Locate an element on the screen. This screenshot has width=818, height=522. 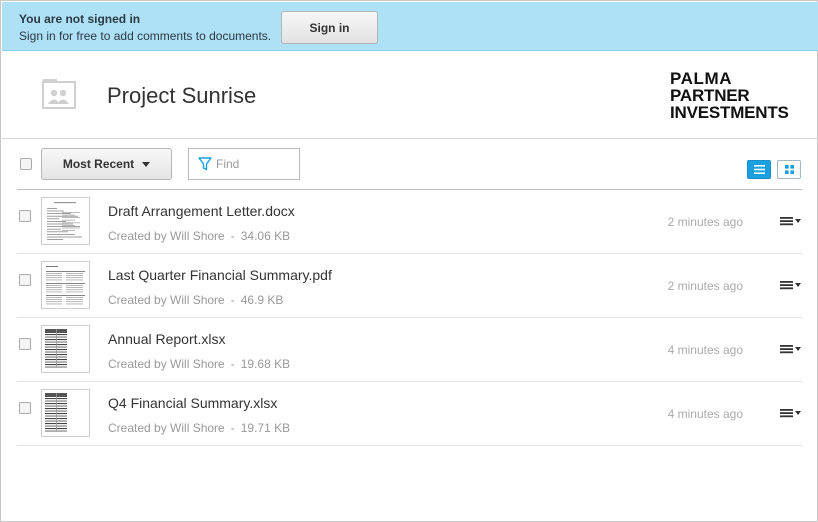
sort-dropdown: Most Recent is located at coordinates (106, 164).